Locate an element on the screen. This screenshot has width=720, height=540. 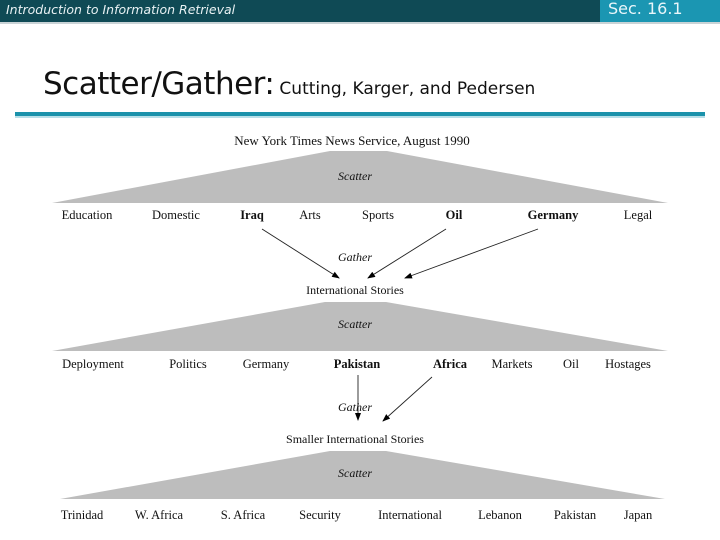
cluster-label: Trinidad is located at coordinates (82, 515).